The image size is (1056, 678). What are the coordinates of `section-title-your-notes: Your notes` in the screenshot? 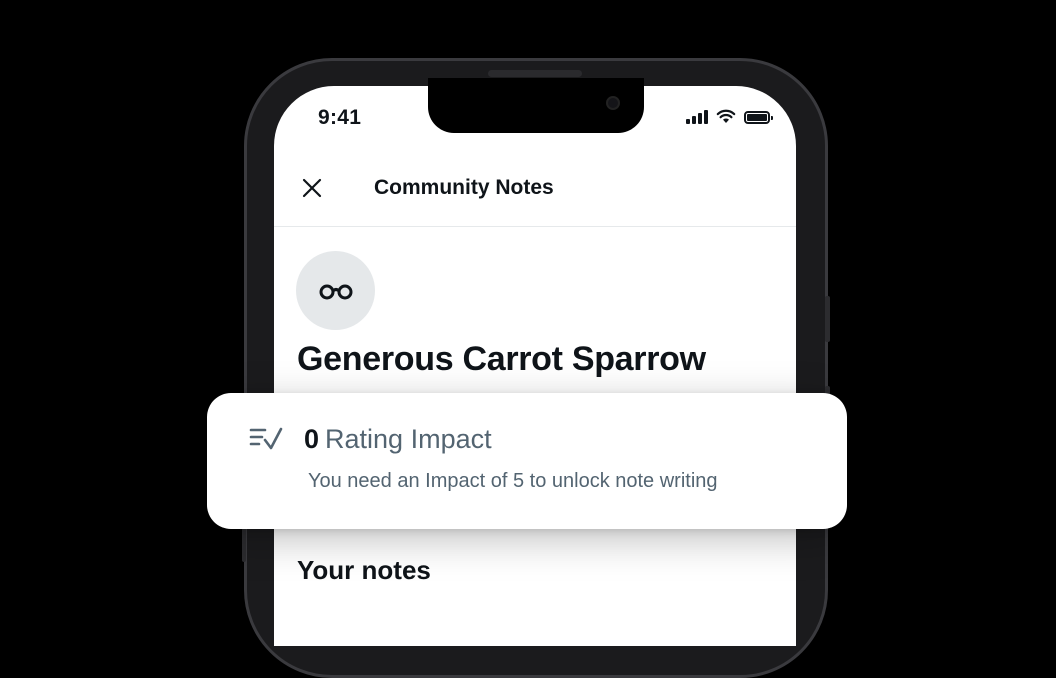 It's located at (364, 570).